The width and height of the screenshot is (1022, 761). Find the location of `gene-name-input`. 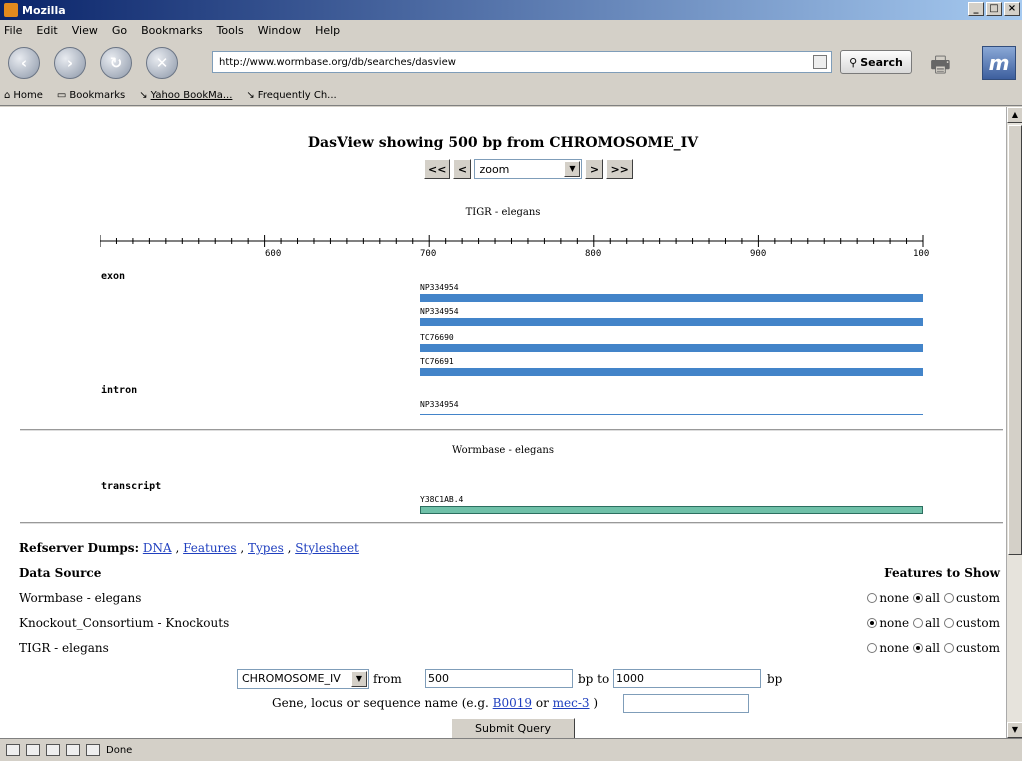

gene-name-input is located at coordinates (686, 703).